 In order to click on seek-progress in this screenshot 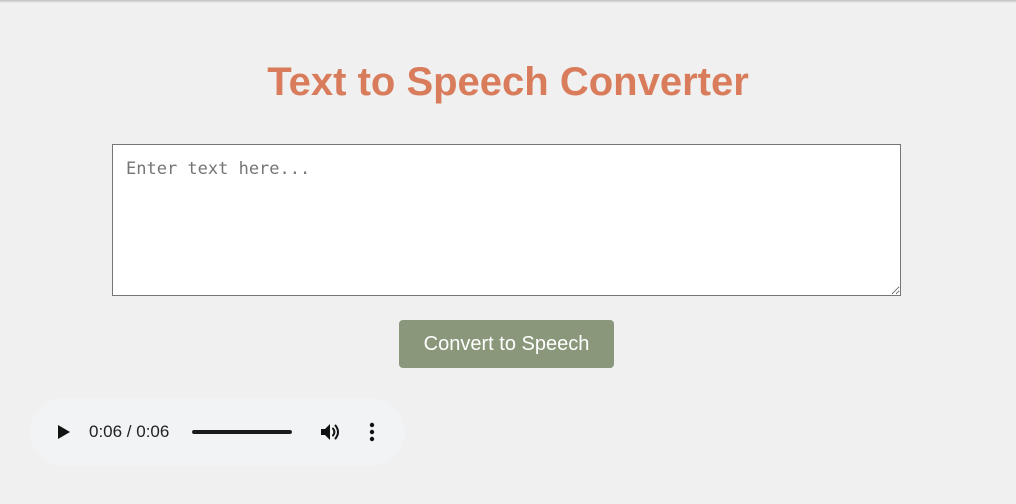, I will do `click(242, 432)`.